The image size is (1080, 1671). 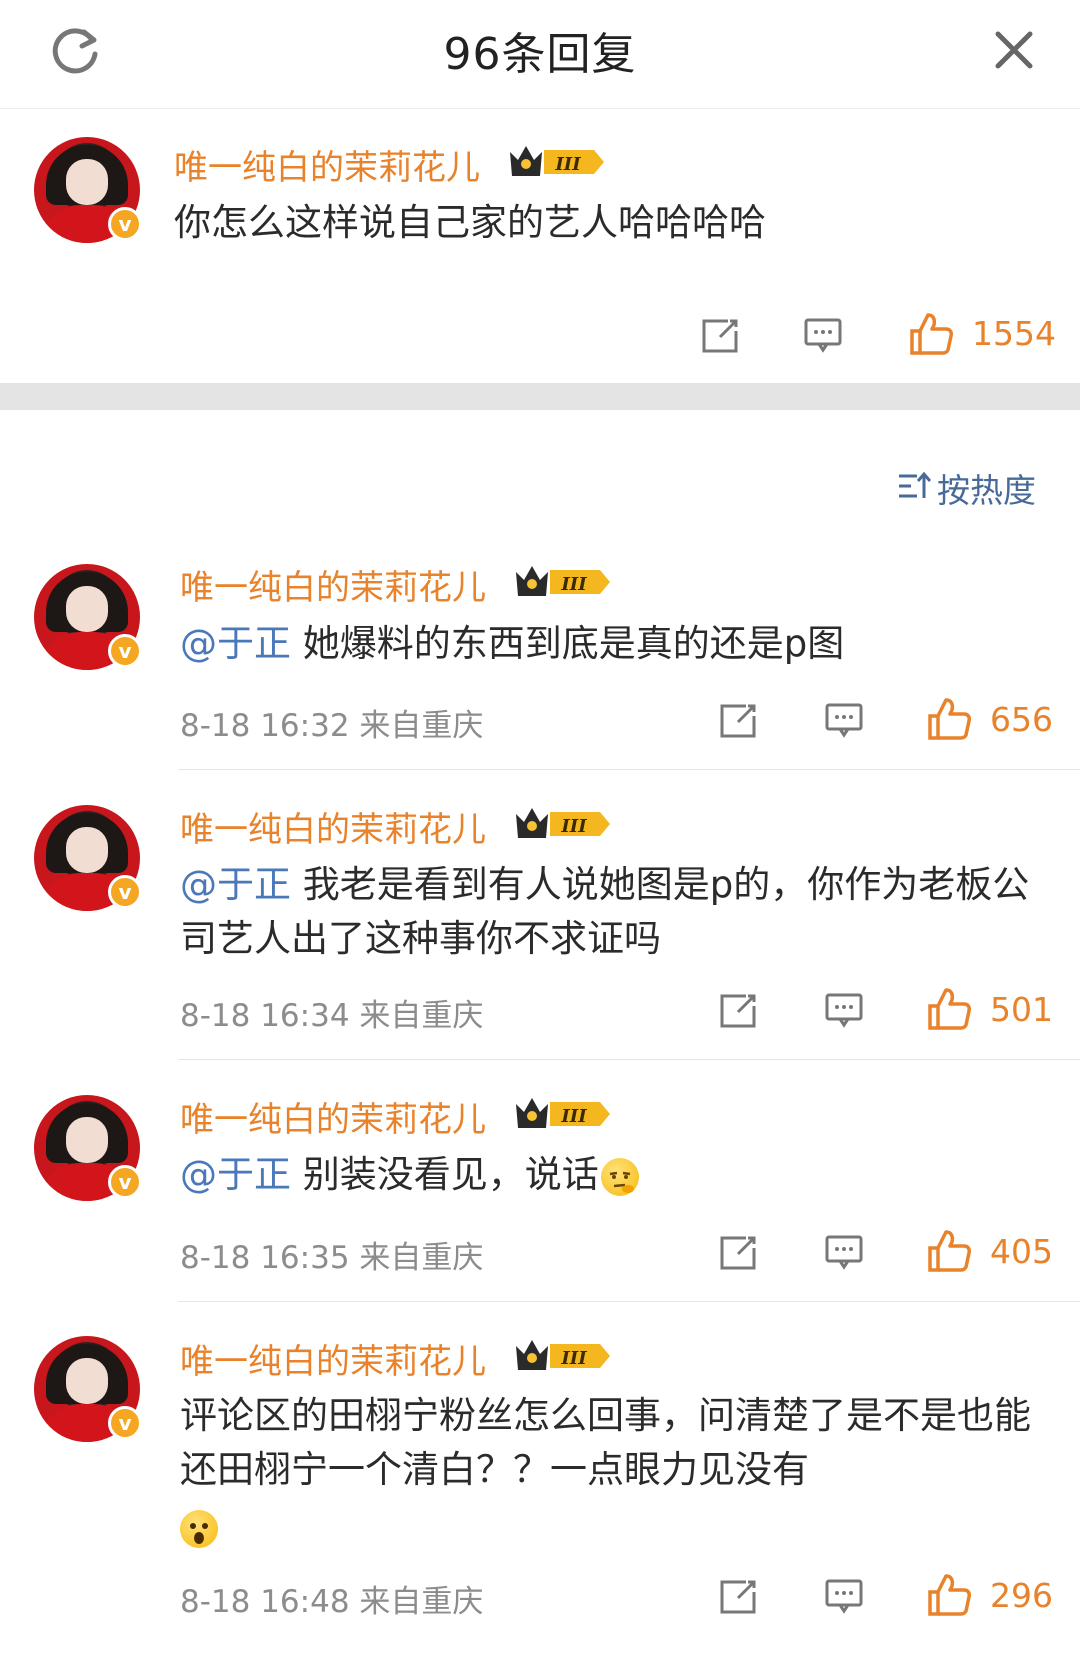 I want to click on timestamp: 8-18 16:34, so click(x=265, y=1016).